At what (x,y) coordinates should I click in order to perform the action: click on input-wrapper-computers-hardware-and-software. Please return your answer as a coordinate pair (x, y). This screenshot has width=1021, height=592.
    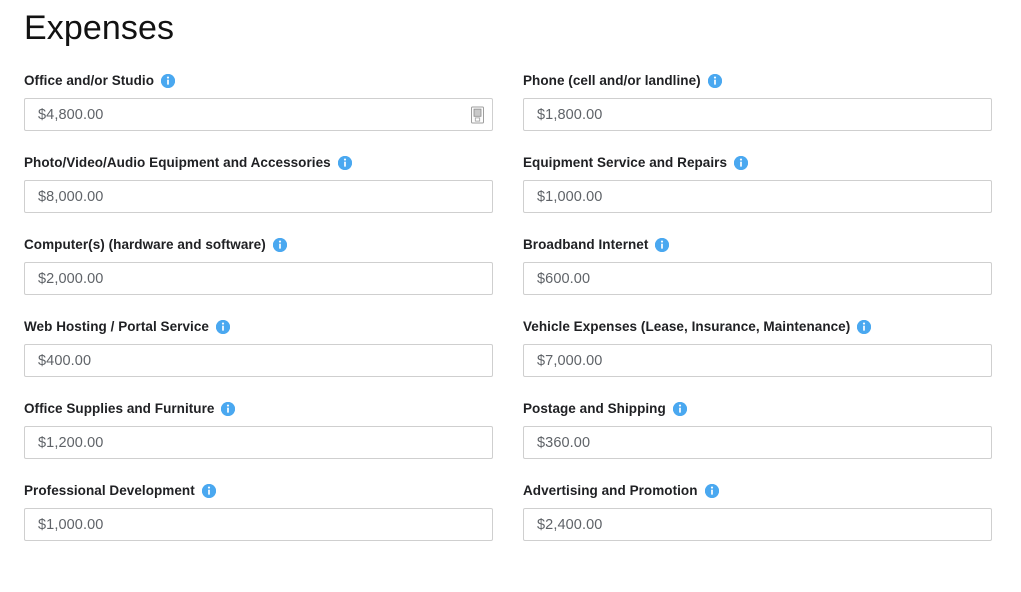
    Looking at the image, I should click on (258, 278).